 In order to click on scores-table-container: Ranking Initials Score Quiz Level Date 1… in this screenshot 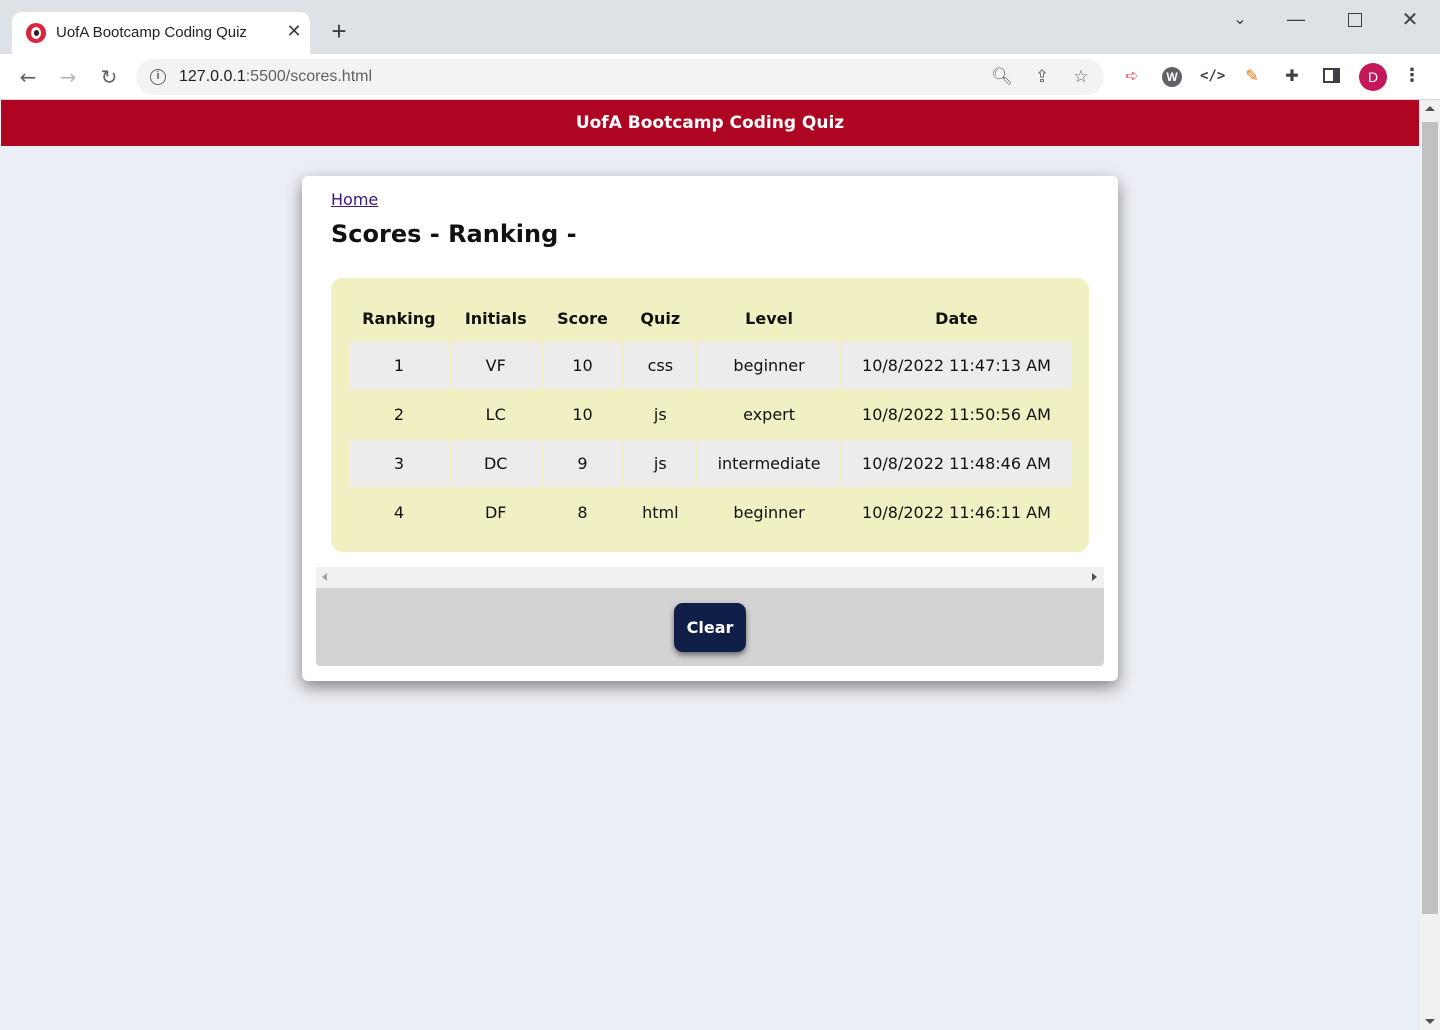, I will do `click(710, 415)`.